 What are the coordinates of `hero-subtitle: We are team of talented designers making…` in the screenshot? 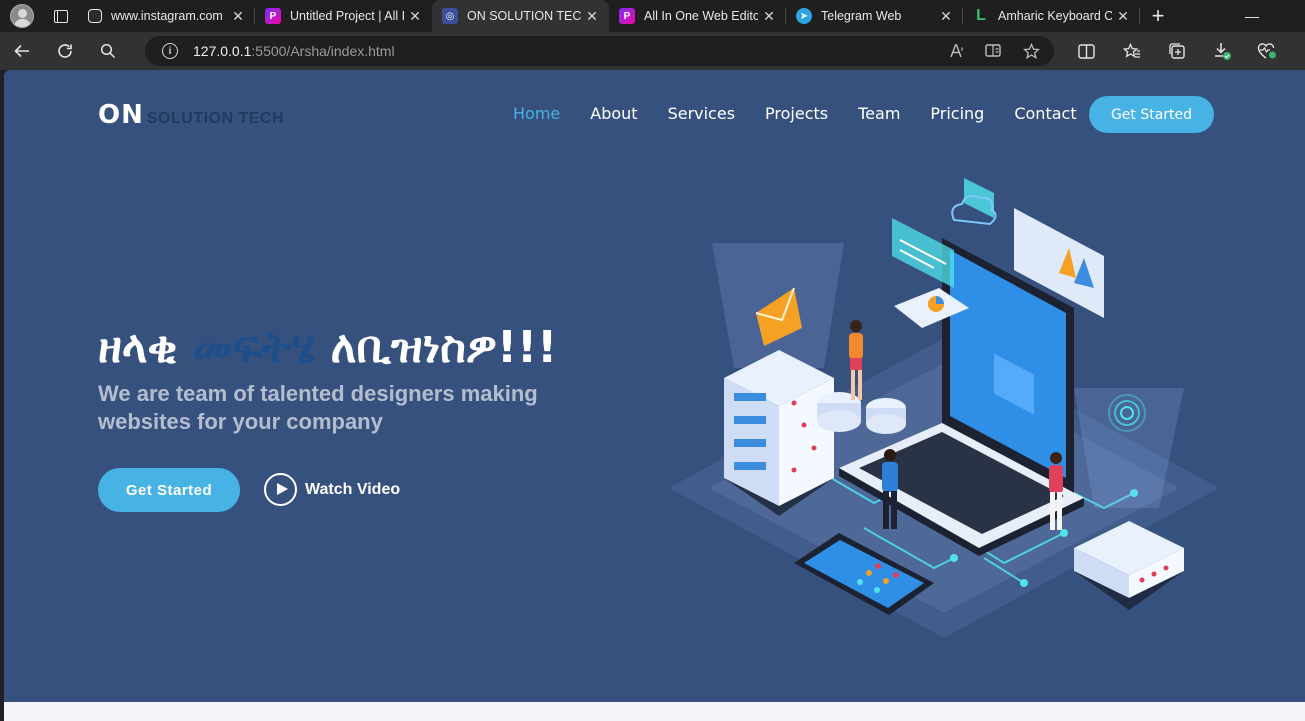 It's located at (318, 407).